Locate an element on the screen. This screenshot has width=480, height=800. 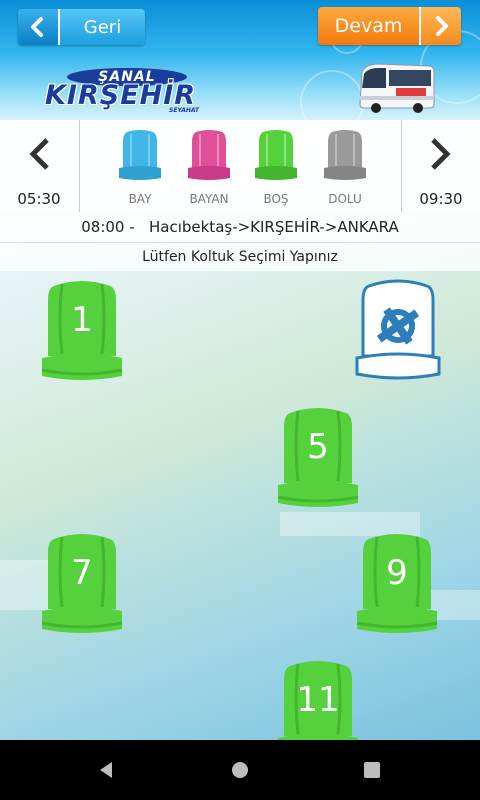
home-nav-button is located at coordinates (240, 770).